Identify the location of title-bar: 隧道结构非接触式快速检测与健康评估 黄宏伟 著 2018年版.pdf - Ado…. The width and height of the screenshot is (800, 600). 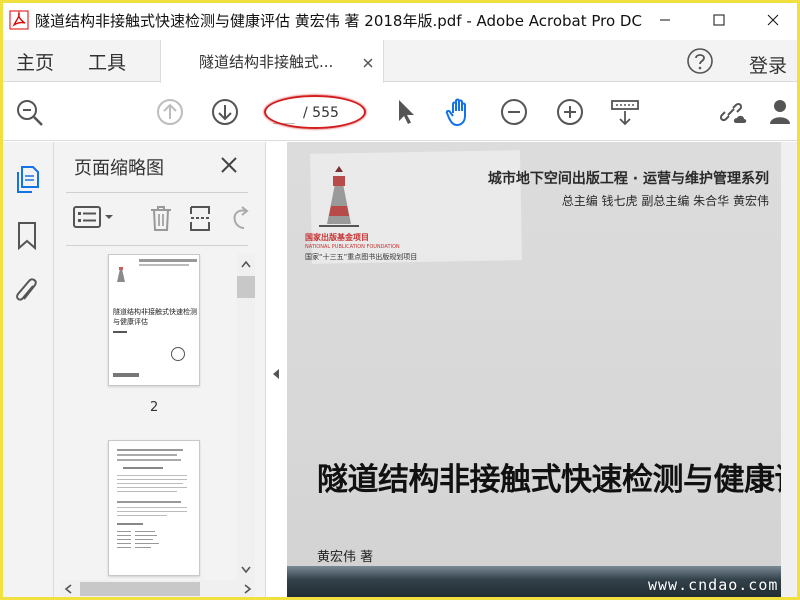
(400, 20).